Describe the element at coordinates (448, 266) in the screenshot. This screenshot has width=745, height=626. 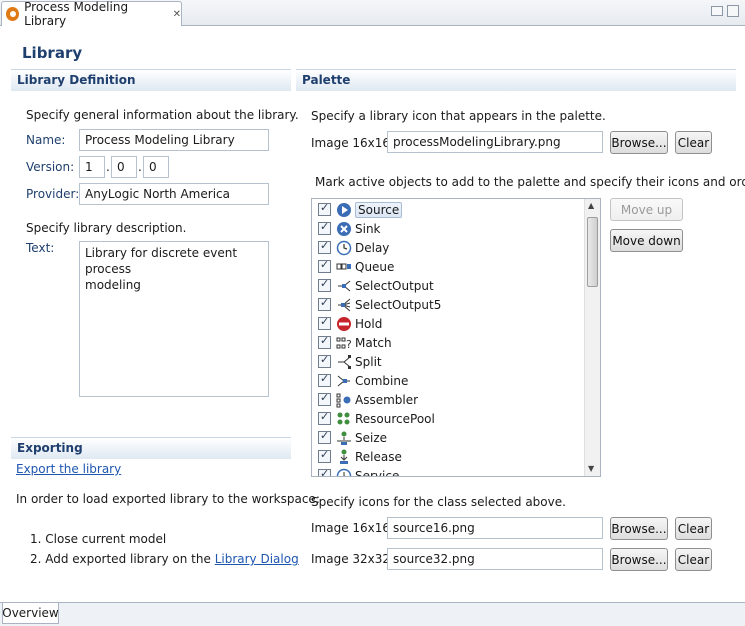
I see `list-item: Queue` at that location.